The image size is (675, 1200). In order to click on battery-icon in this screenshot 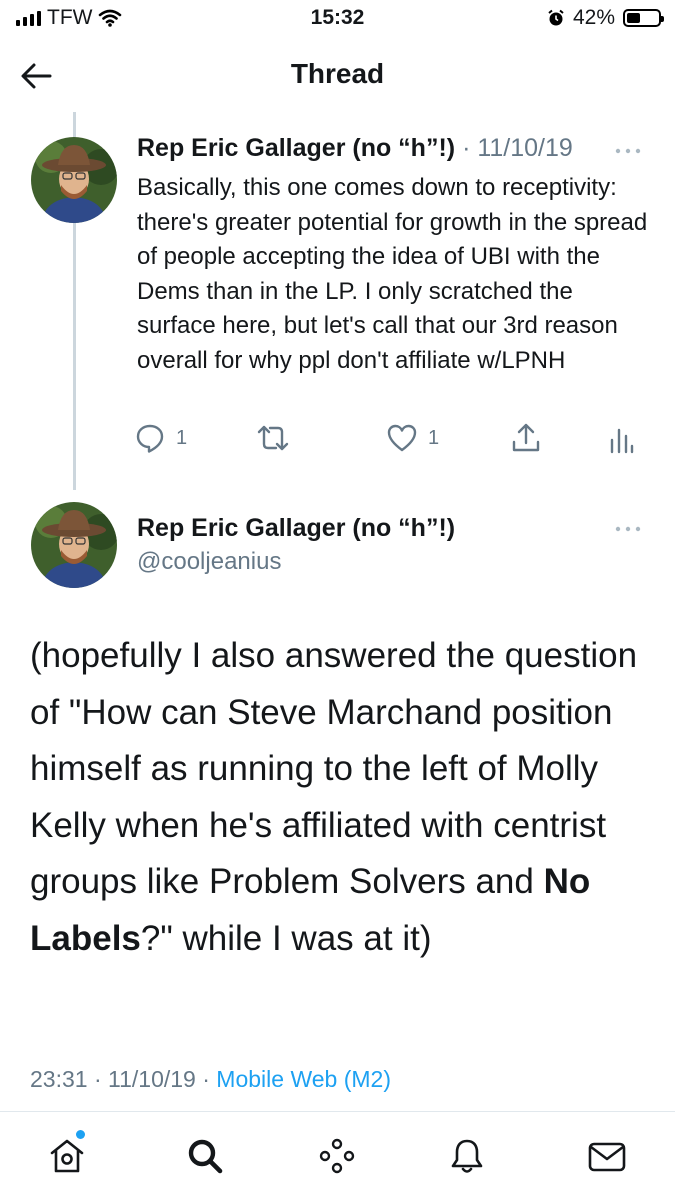, I will do `click(643, 18)`.